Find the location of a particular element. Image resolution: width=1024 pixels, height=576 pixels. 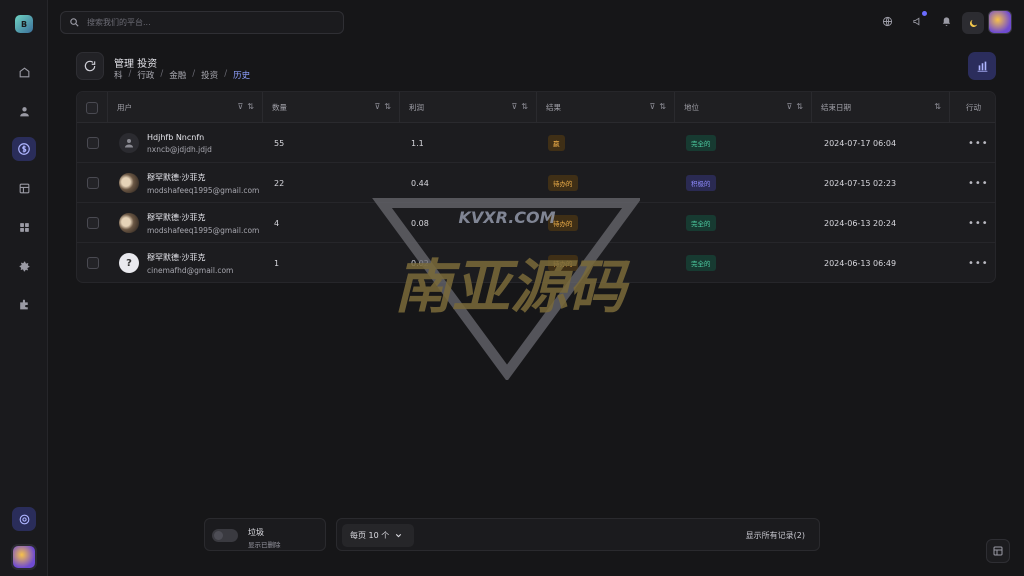

per-page-select: 每页 10 个 is located at coordinates (378, 535).